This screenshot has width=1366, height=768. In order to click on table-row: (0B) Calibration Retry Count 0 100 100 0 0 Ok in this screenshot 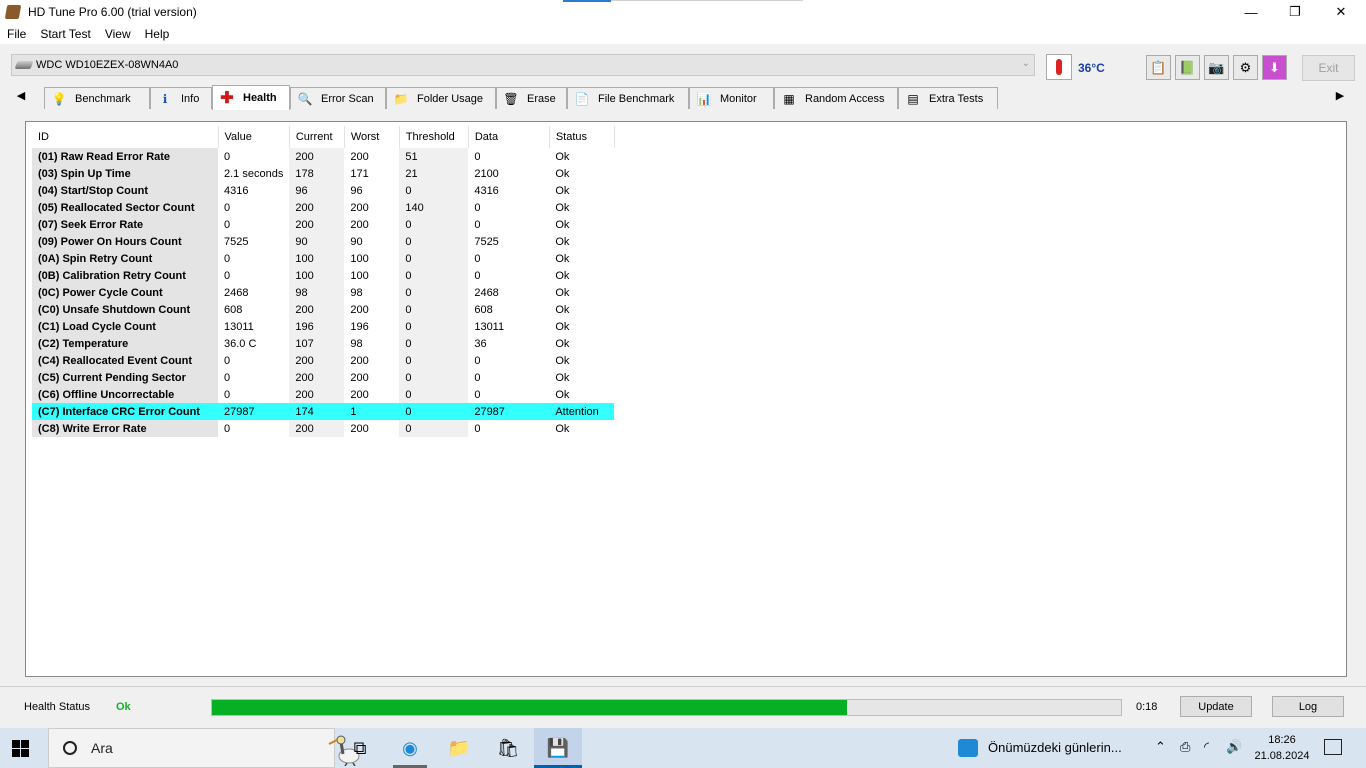, I will do `click(323, 275)`.